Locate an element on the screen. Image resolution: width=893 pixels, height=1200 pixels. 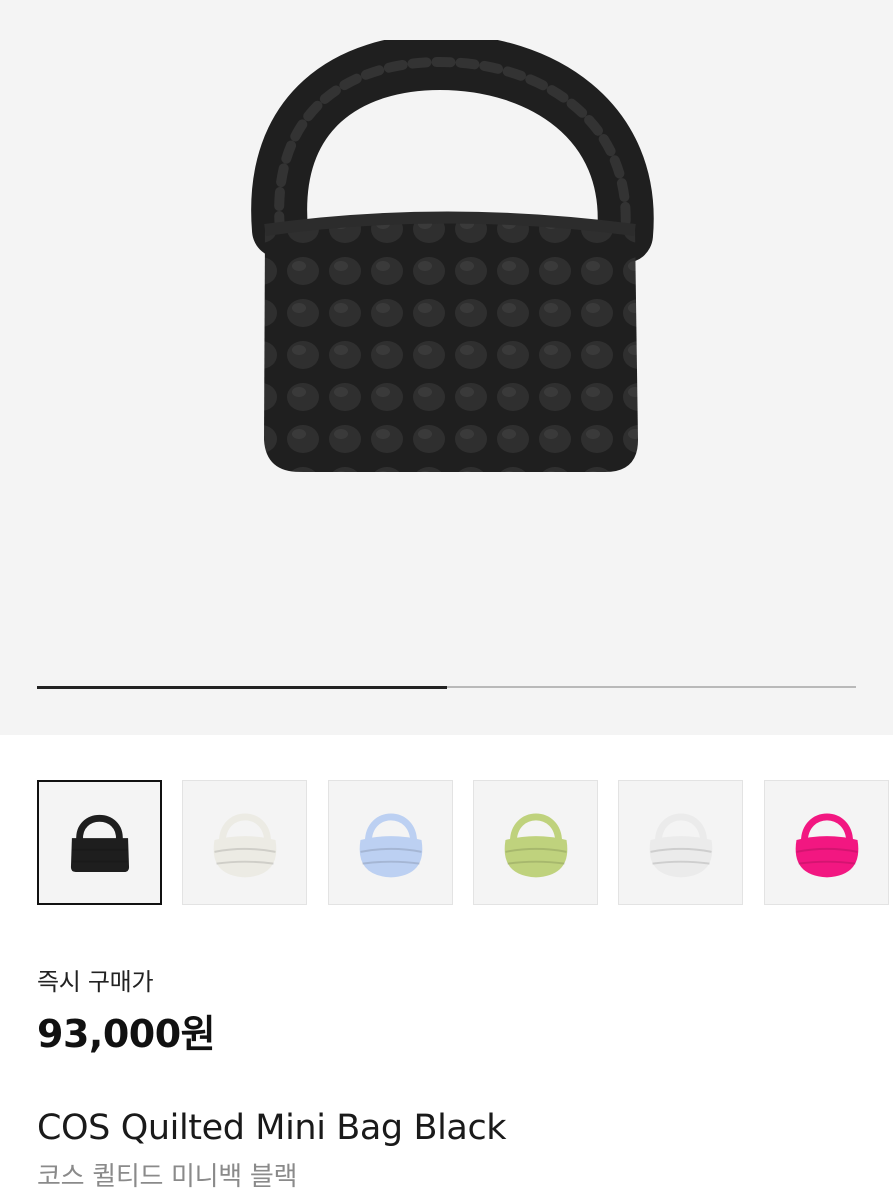
instant-buy-price-label: 즉시 구매가 is located at coordinates (95, 982).